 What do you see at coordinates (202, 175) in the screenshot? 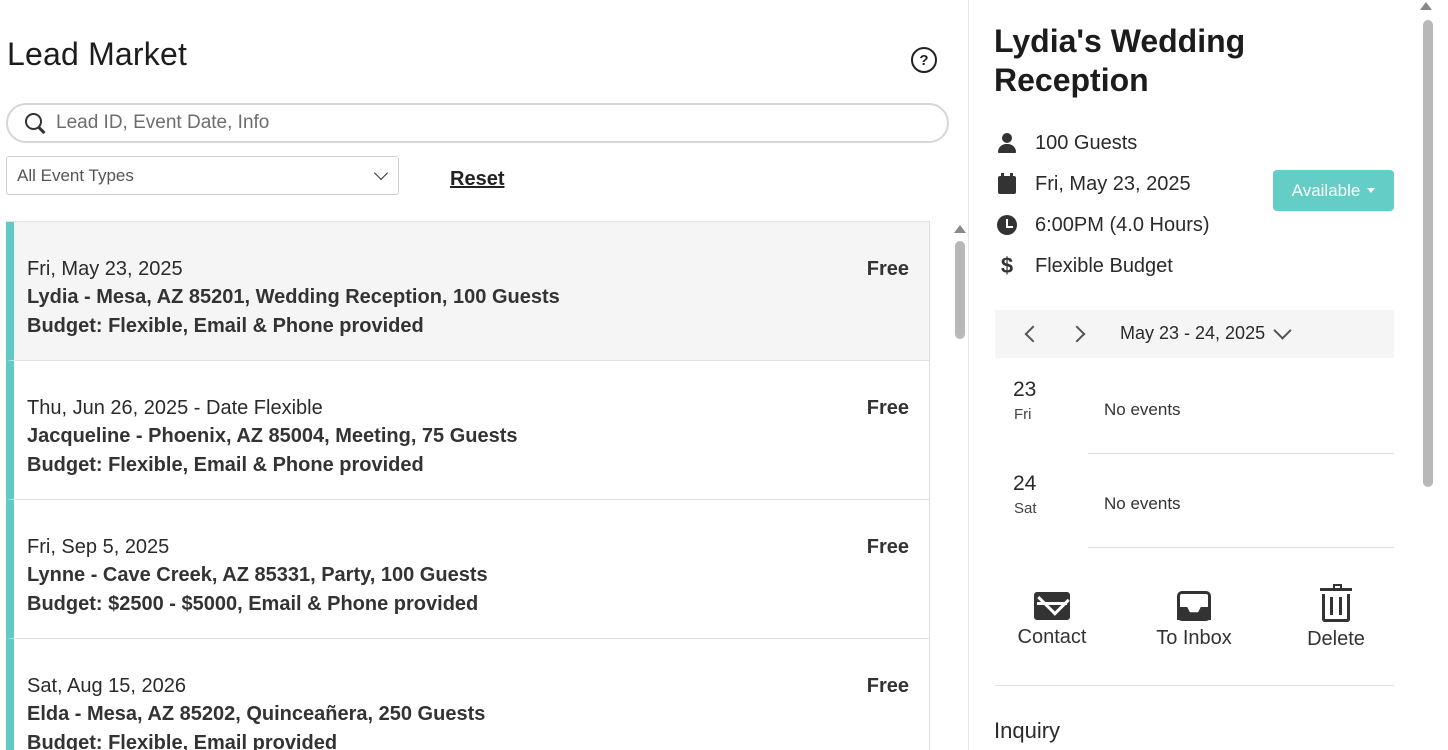
I see `event-type-select: All Event Types` at bounding box center [202, 175].